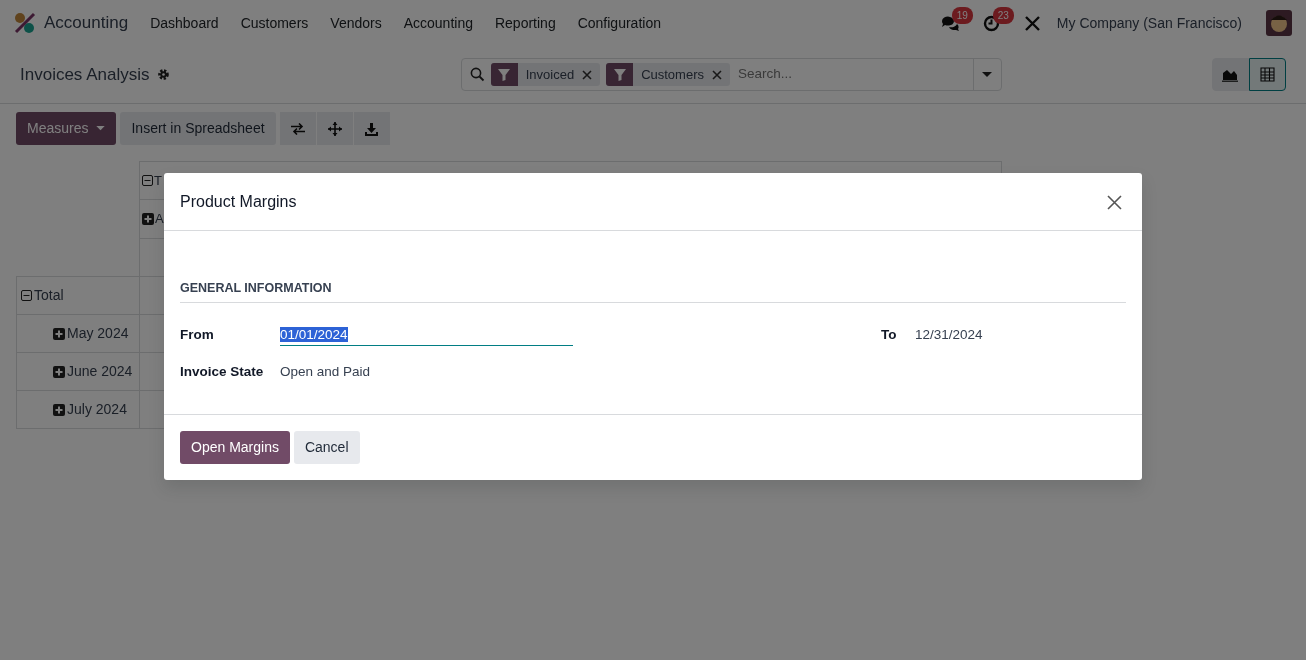 Image resolution: width=1306 pixels, height=660 pixels. Describe the element at coordinates (66, 128) in the screenshot. I see `measures-button: Measures` at that location.